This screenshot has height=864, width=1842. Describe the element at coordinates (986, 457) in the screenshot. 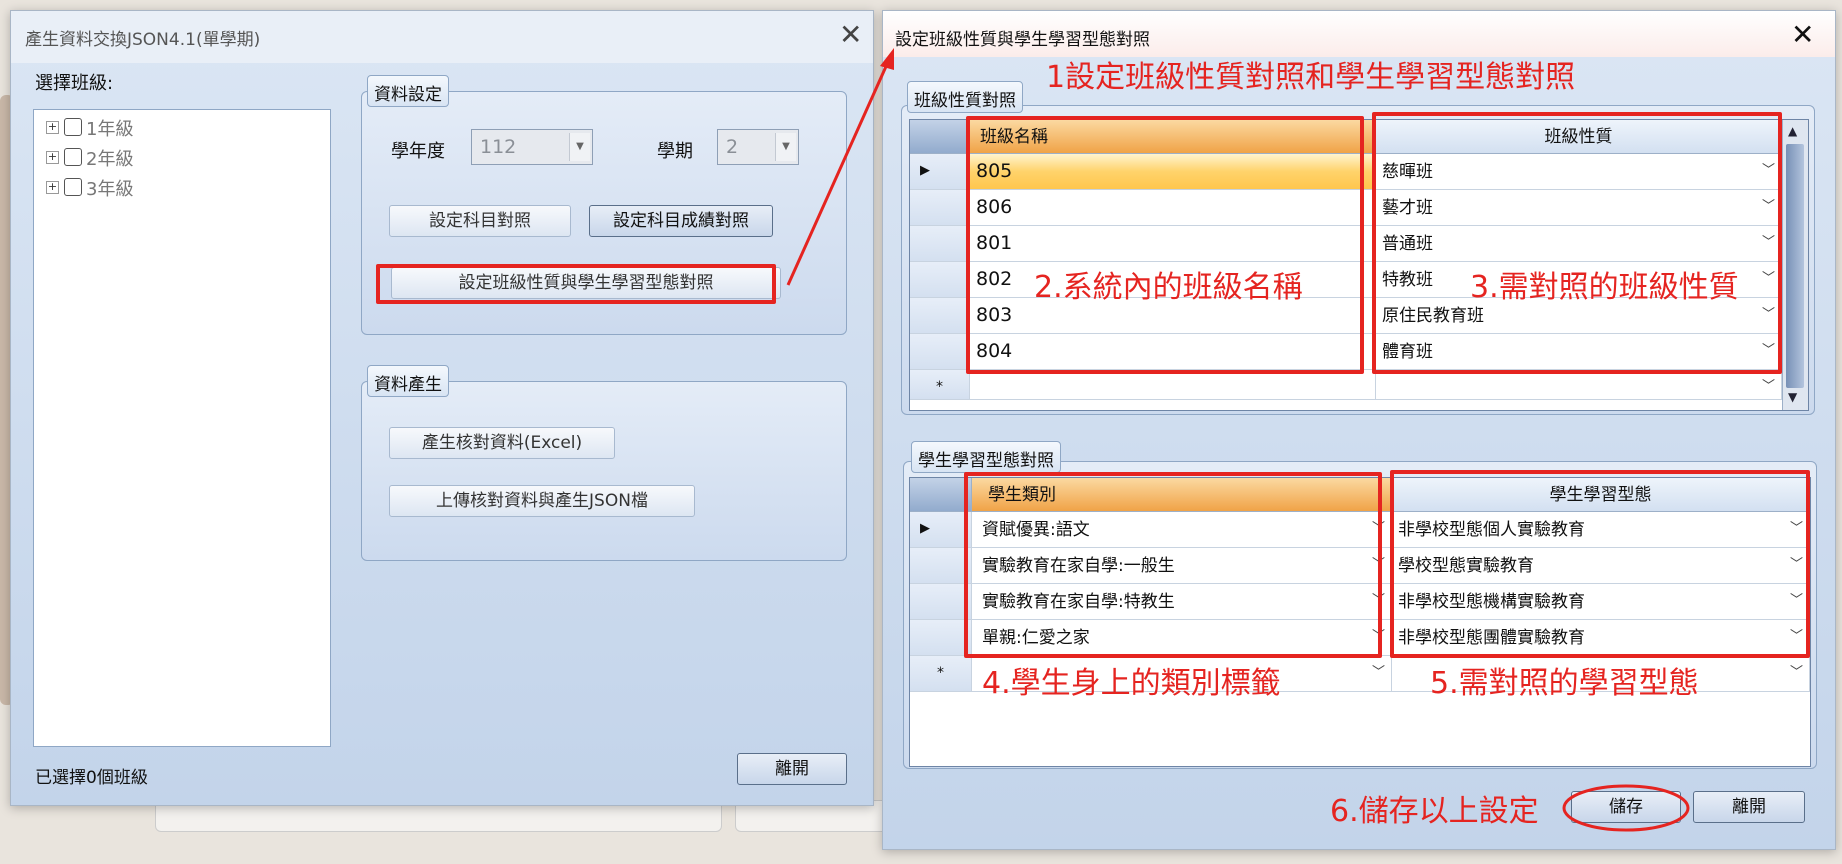

I see `student-mode-legend: 學生學習型態對照` at that location.